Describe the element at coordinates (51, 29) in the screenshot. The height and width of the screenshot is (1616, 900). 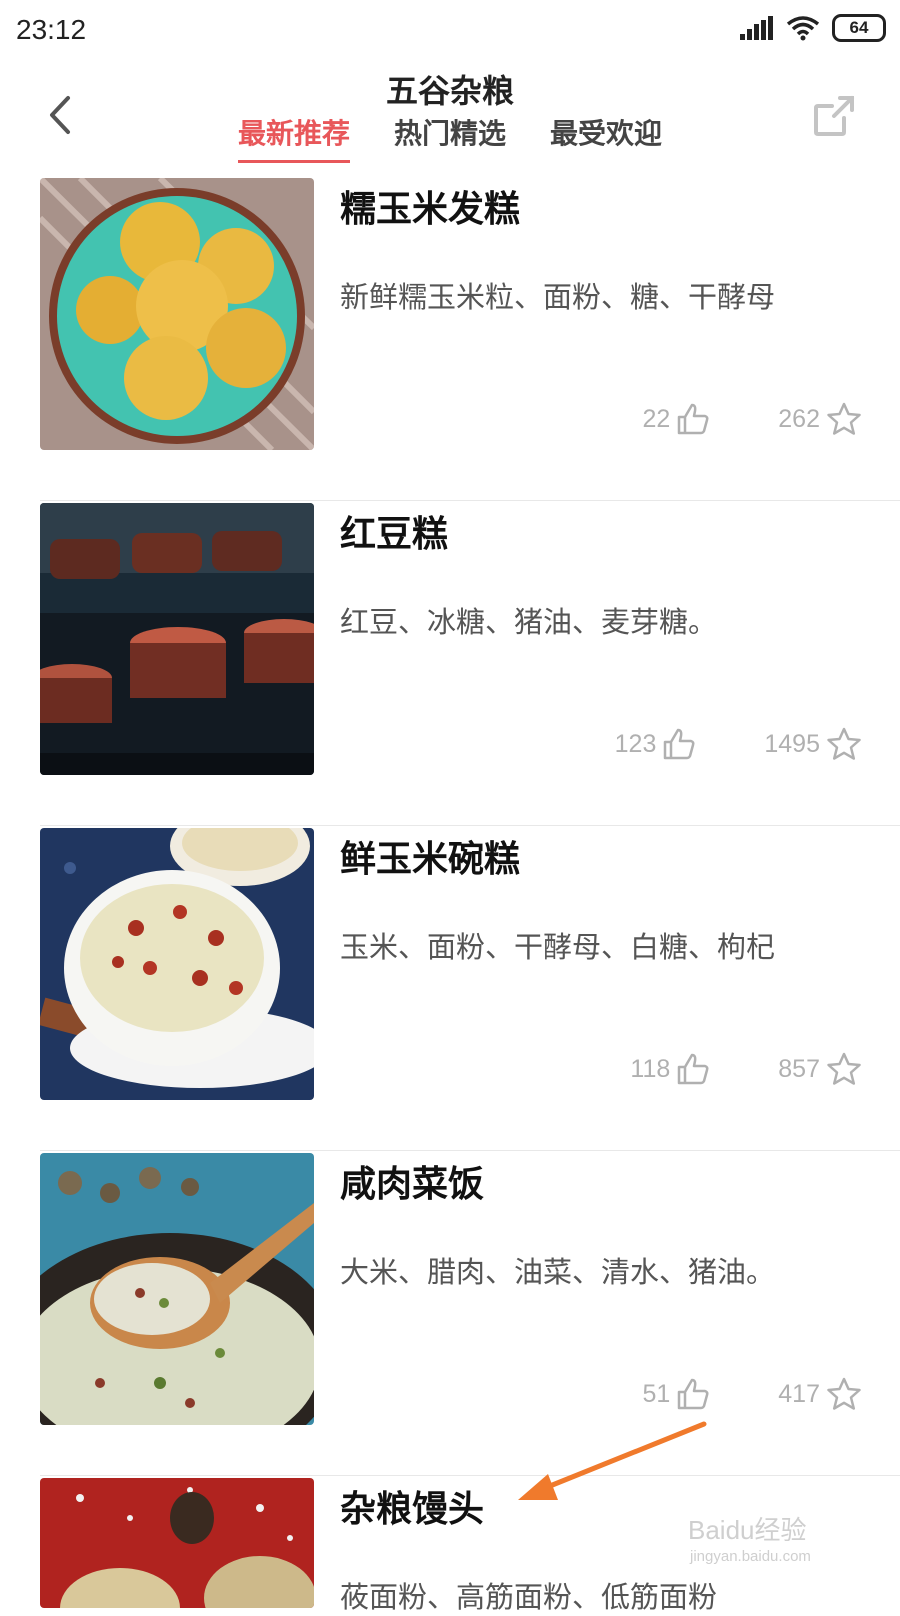
I see `status-time: 23:12` at that location.